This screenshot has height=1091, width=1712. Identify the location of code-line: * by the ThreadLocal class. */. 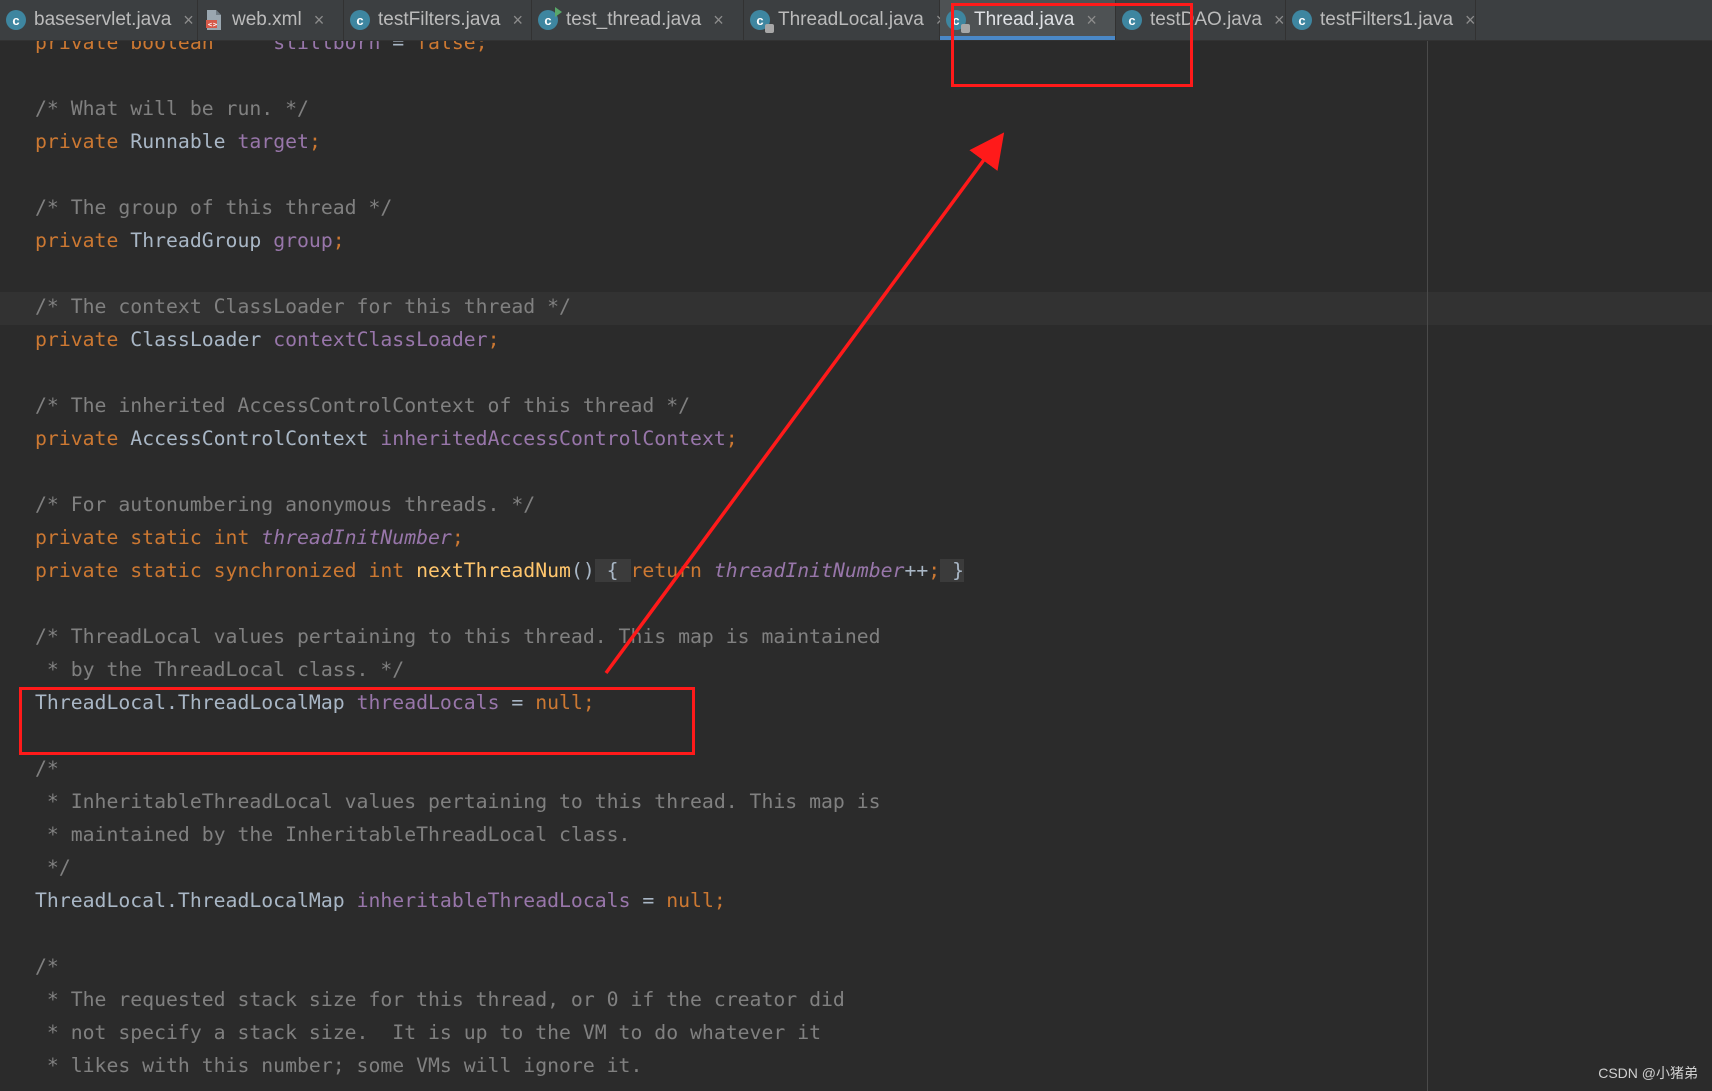
(499, 669).